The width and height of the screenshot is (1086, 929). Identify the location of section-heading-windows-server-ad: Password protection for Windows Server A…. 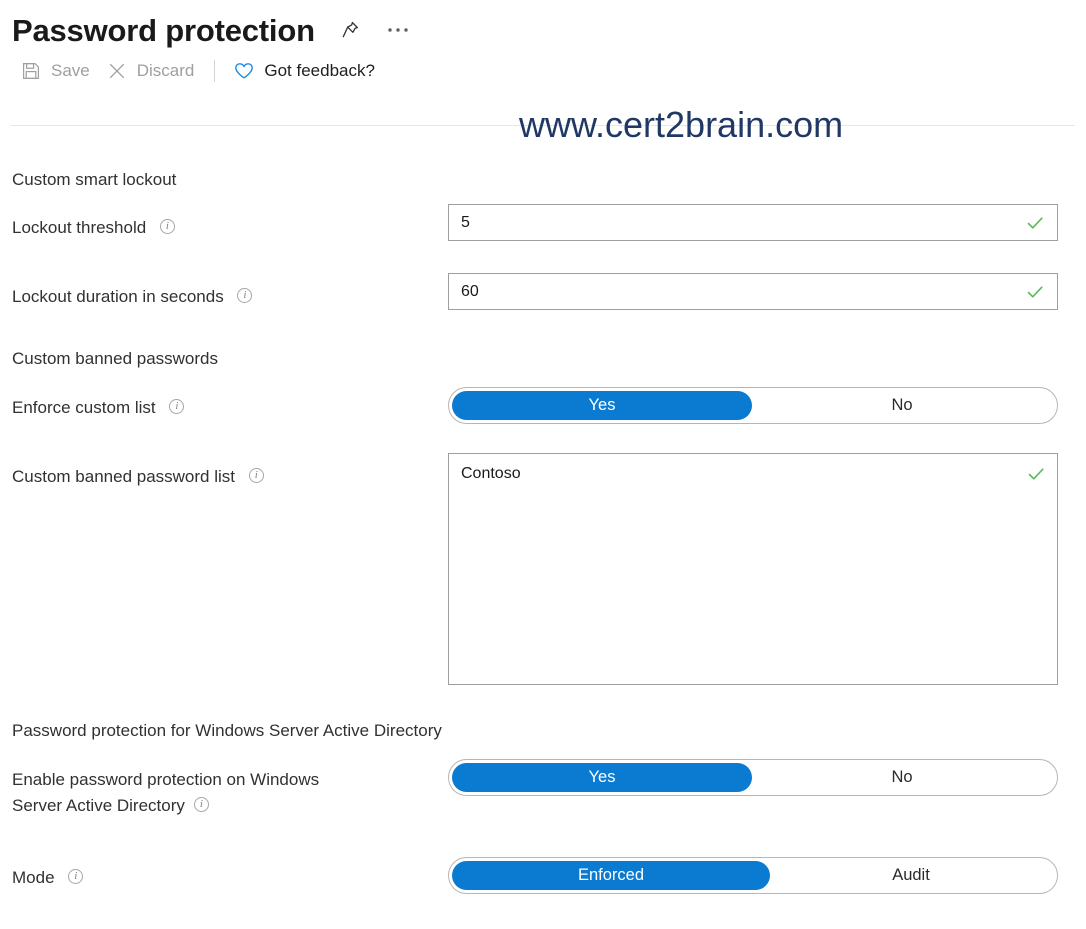
(227, 730).